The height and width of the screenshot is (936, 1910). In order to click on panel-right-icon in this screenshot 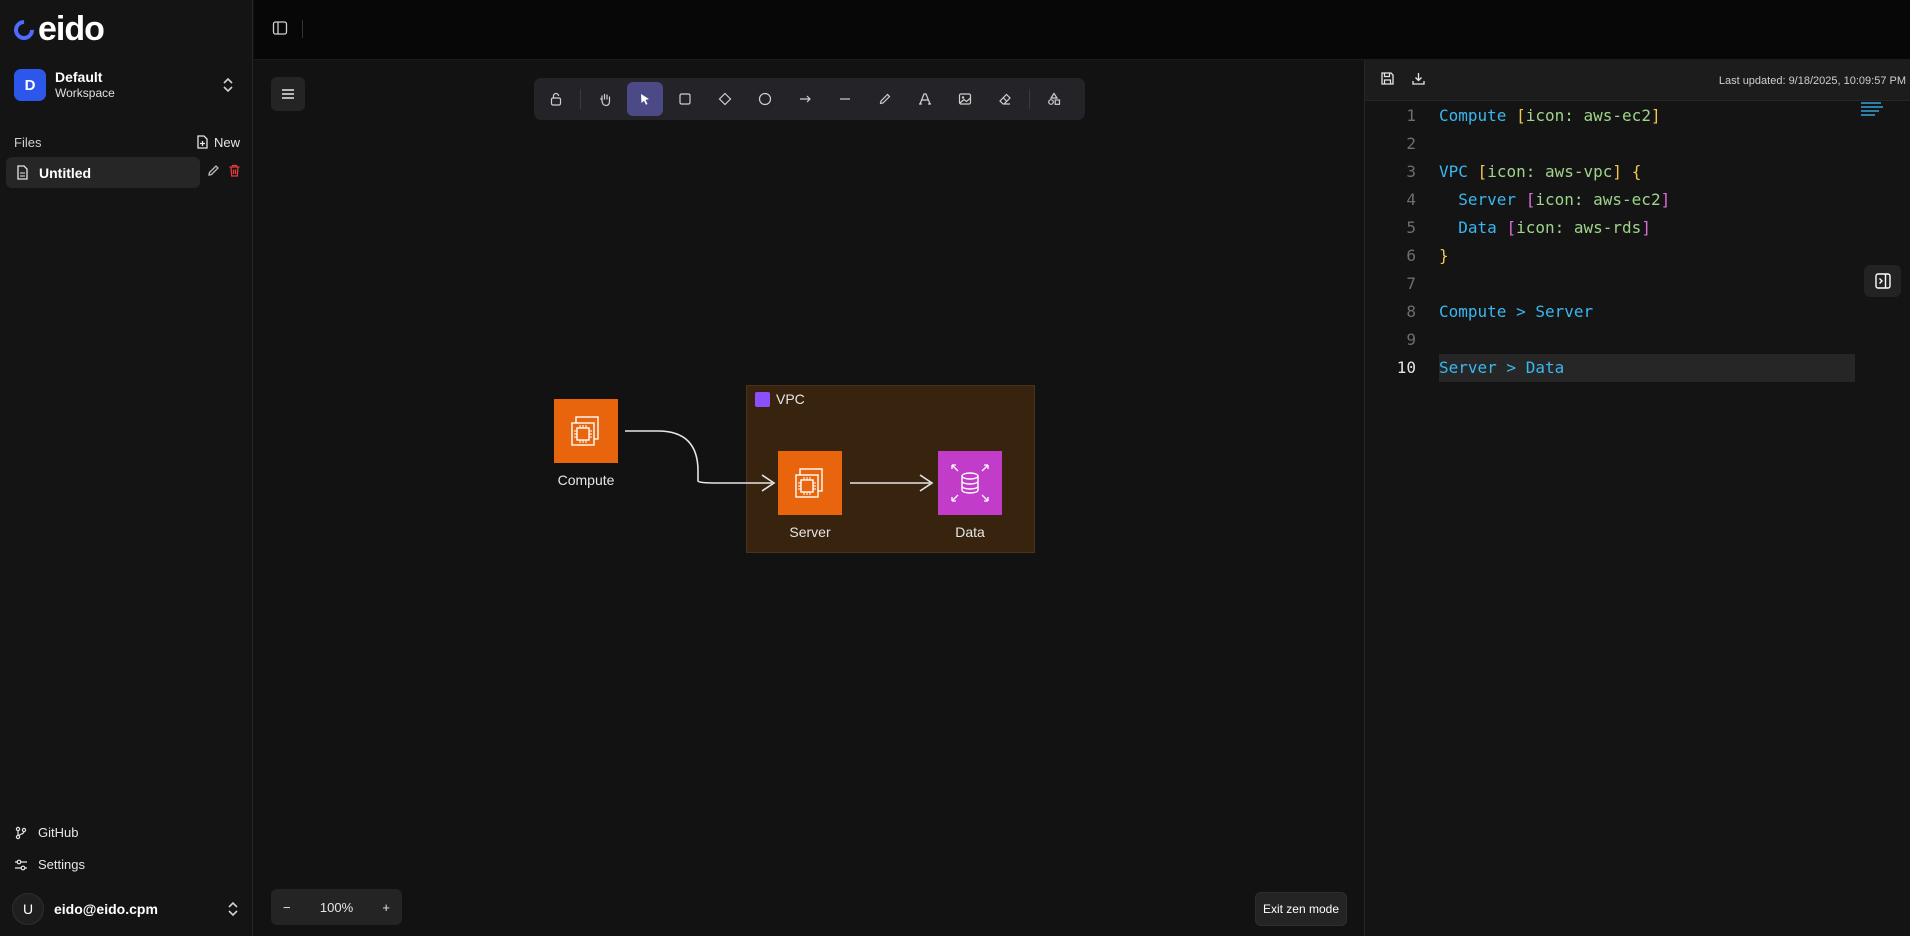, I will do `click(1882, 281)`.